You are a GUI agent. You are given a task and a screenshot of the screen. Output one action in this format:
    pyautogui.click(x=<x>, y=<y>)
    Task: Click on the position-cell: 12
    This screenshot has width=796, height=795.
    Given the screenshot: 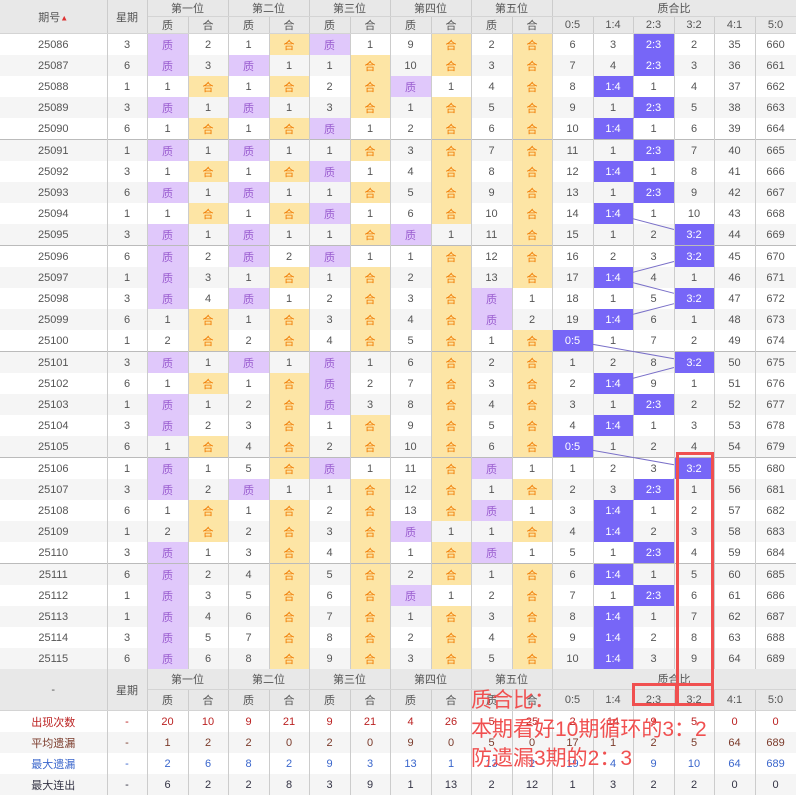 What is the action you would take?
    pyautogui.click(x=410, y=489)
    